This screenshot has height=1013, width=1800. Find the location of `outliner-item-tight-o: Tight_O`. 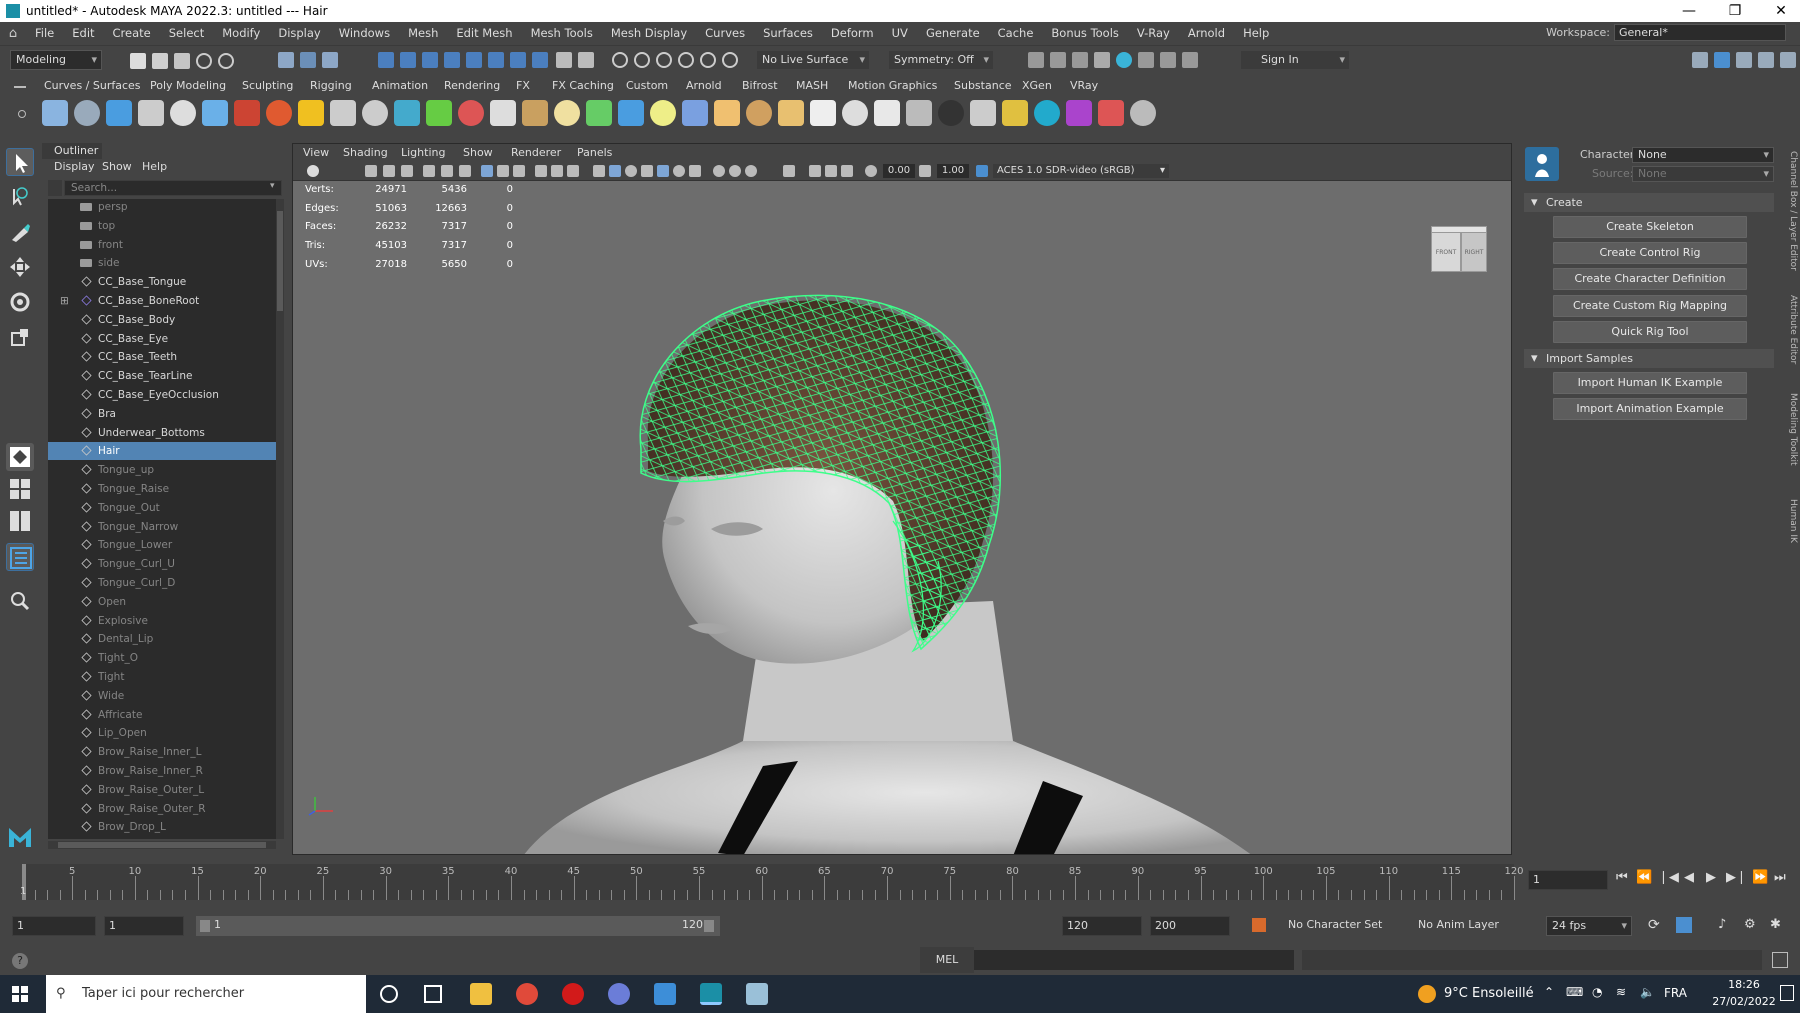

outliner-item-tight-o: Tight_O is located at coordinates (162, 658).